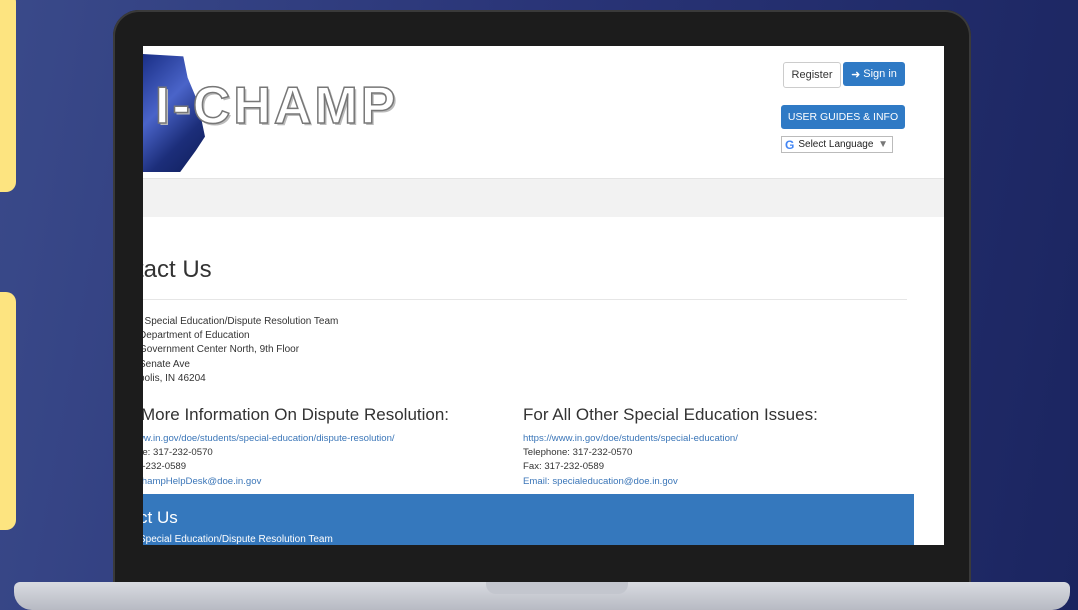 The image size is (1078, 610). What do you see at coordinates (630, 482) in the screenshot?
I see `special-education-email-link: Email: specialeducation@doe.in.gov` at bounding box center [630, 482].